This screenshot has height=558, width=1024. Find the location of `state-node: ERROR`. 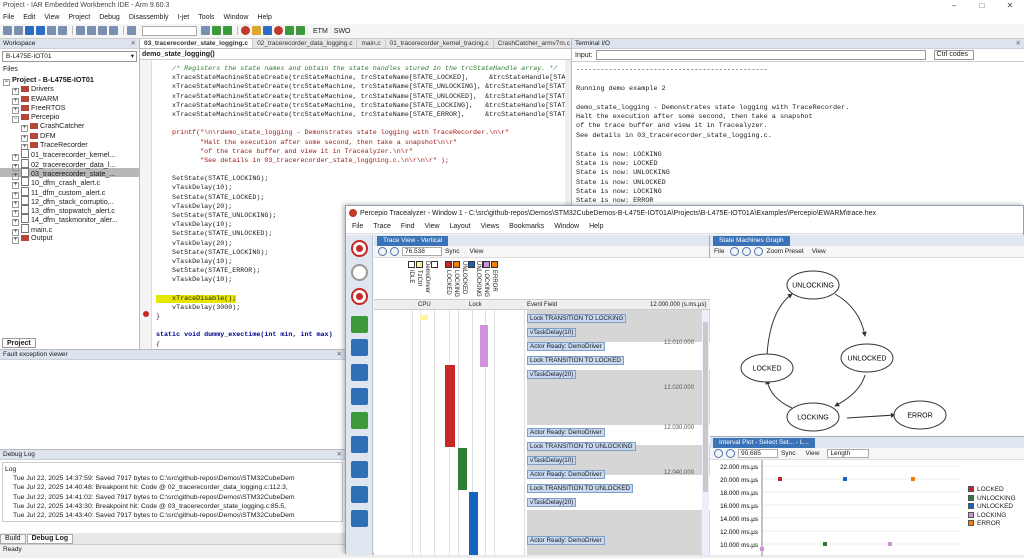

state-node: ERROR is located at coordinates (920, 415).